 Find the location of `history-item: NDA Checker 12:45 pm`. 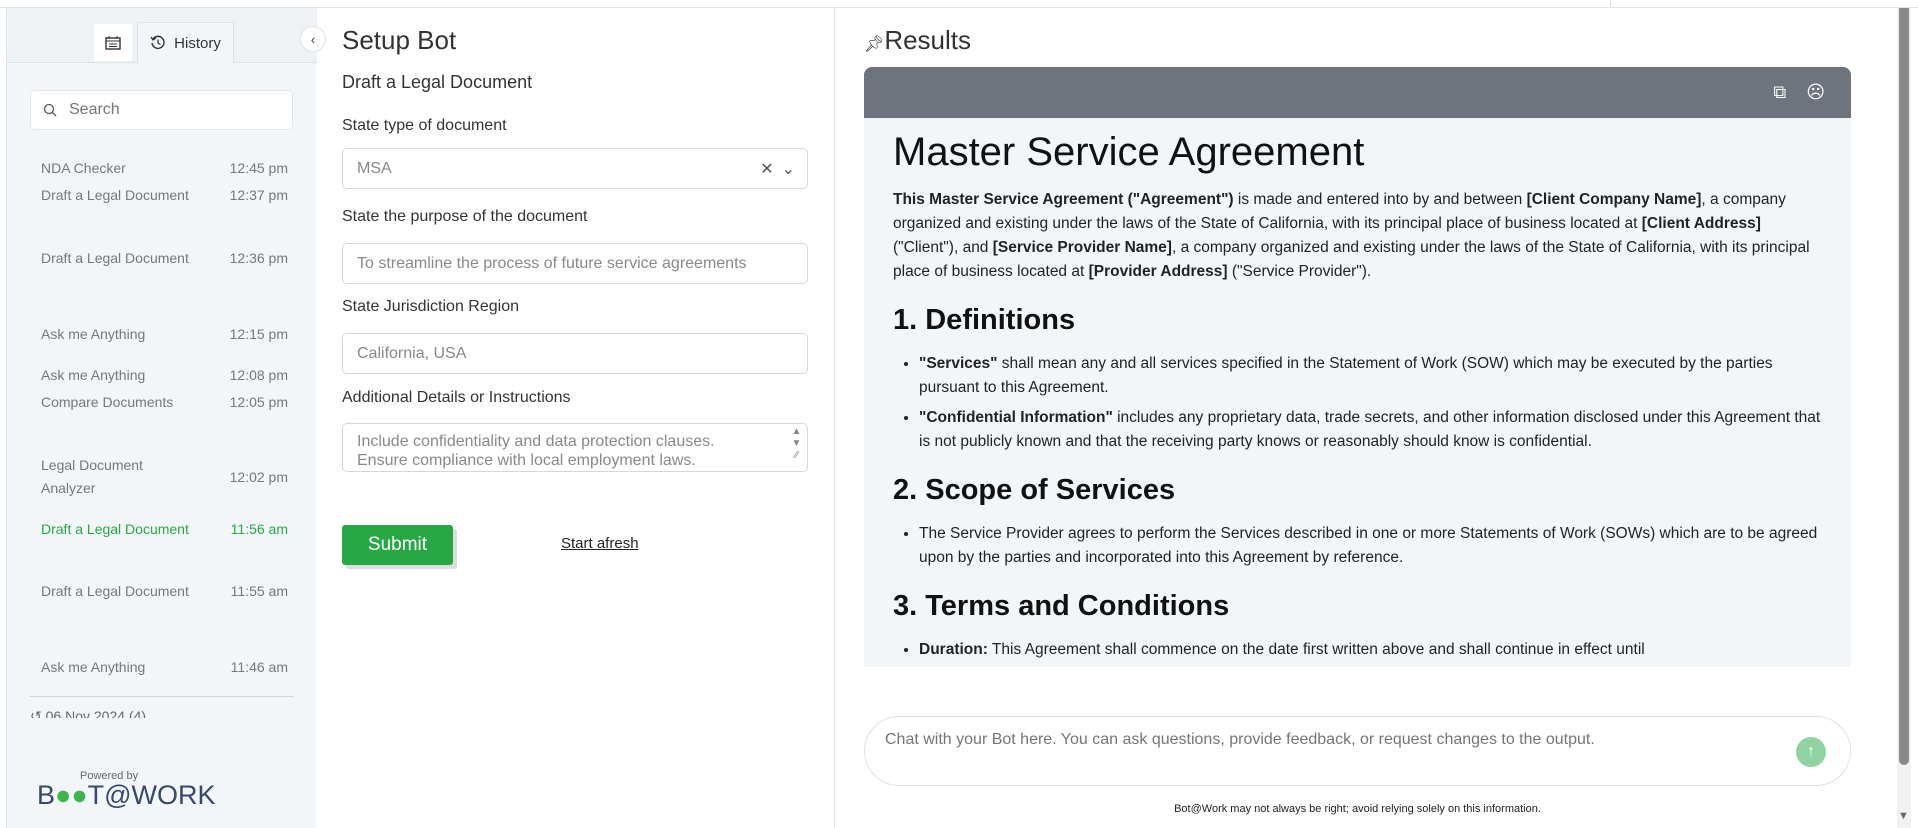

history-item: NDA Checker 12:45 pm is located at coordinates (164, 168).